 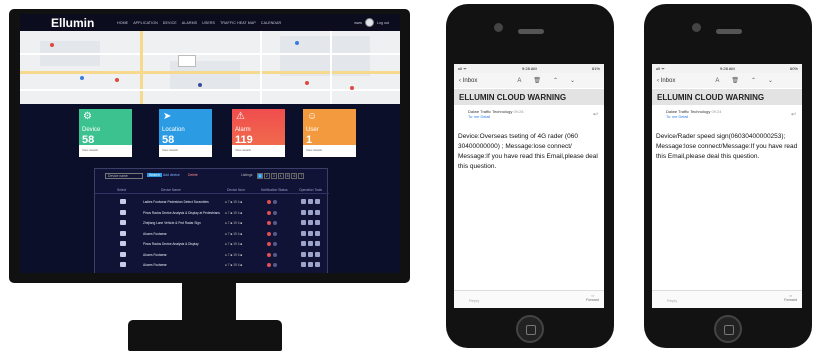 What do you see at coordinates (271, 23) in the screenshot?
I see `nav-calendar: CALENDAR` at bounding box center [271, 23].